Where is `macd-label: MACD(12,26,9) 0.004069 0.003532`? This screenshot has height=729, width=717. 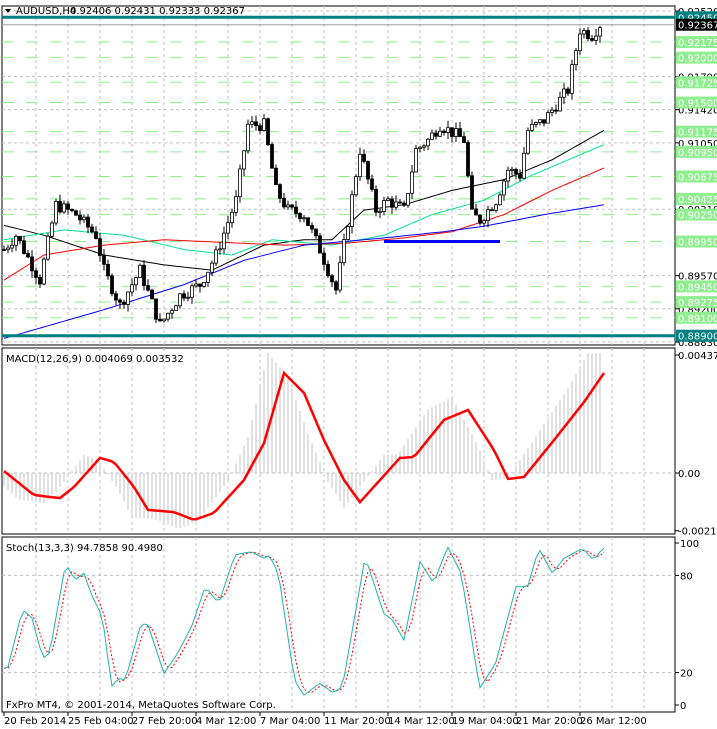
macd-label: MACD(12,26,9) 0.004069 0.003532 is located at coordinates (95, 359).